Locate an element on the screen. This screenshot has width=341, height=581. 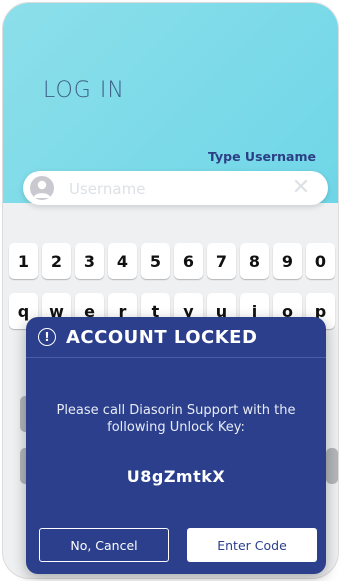
key-3: 3 is located at coordinates (89, 261).